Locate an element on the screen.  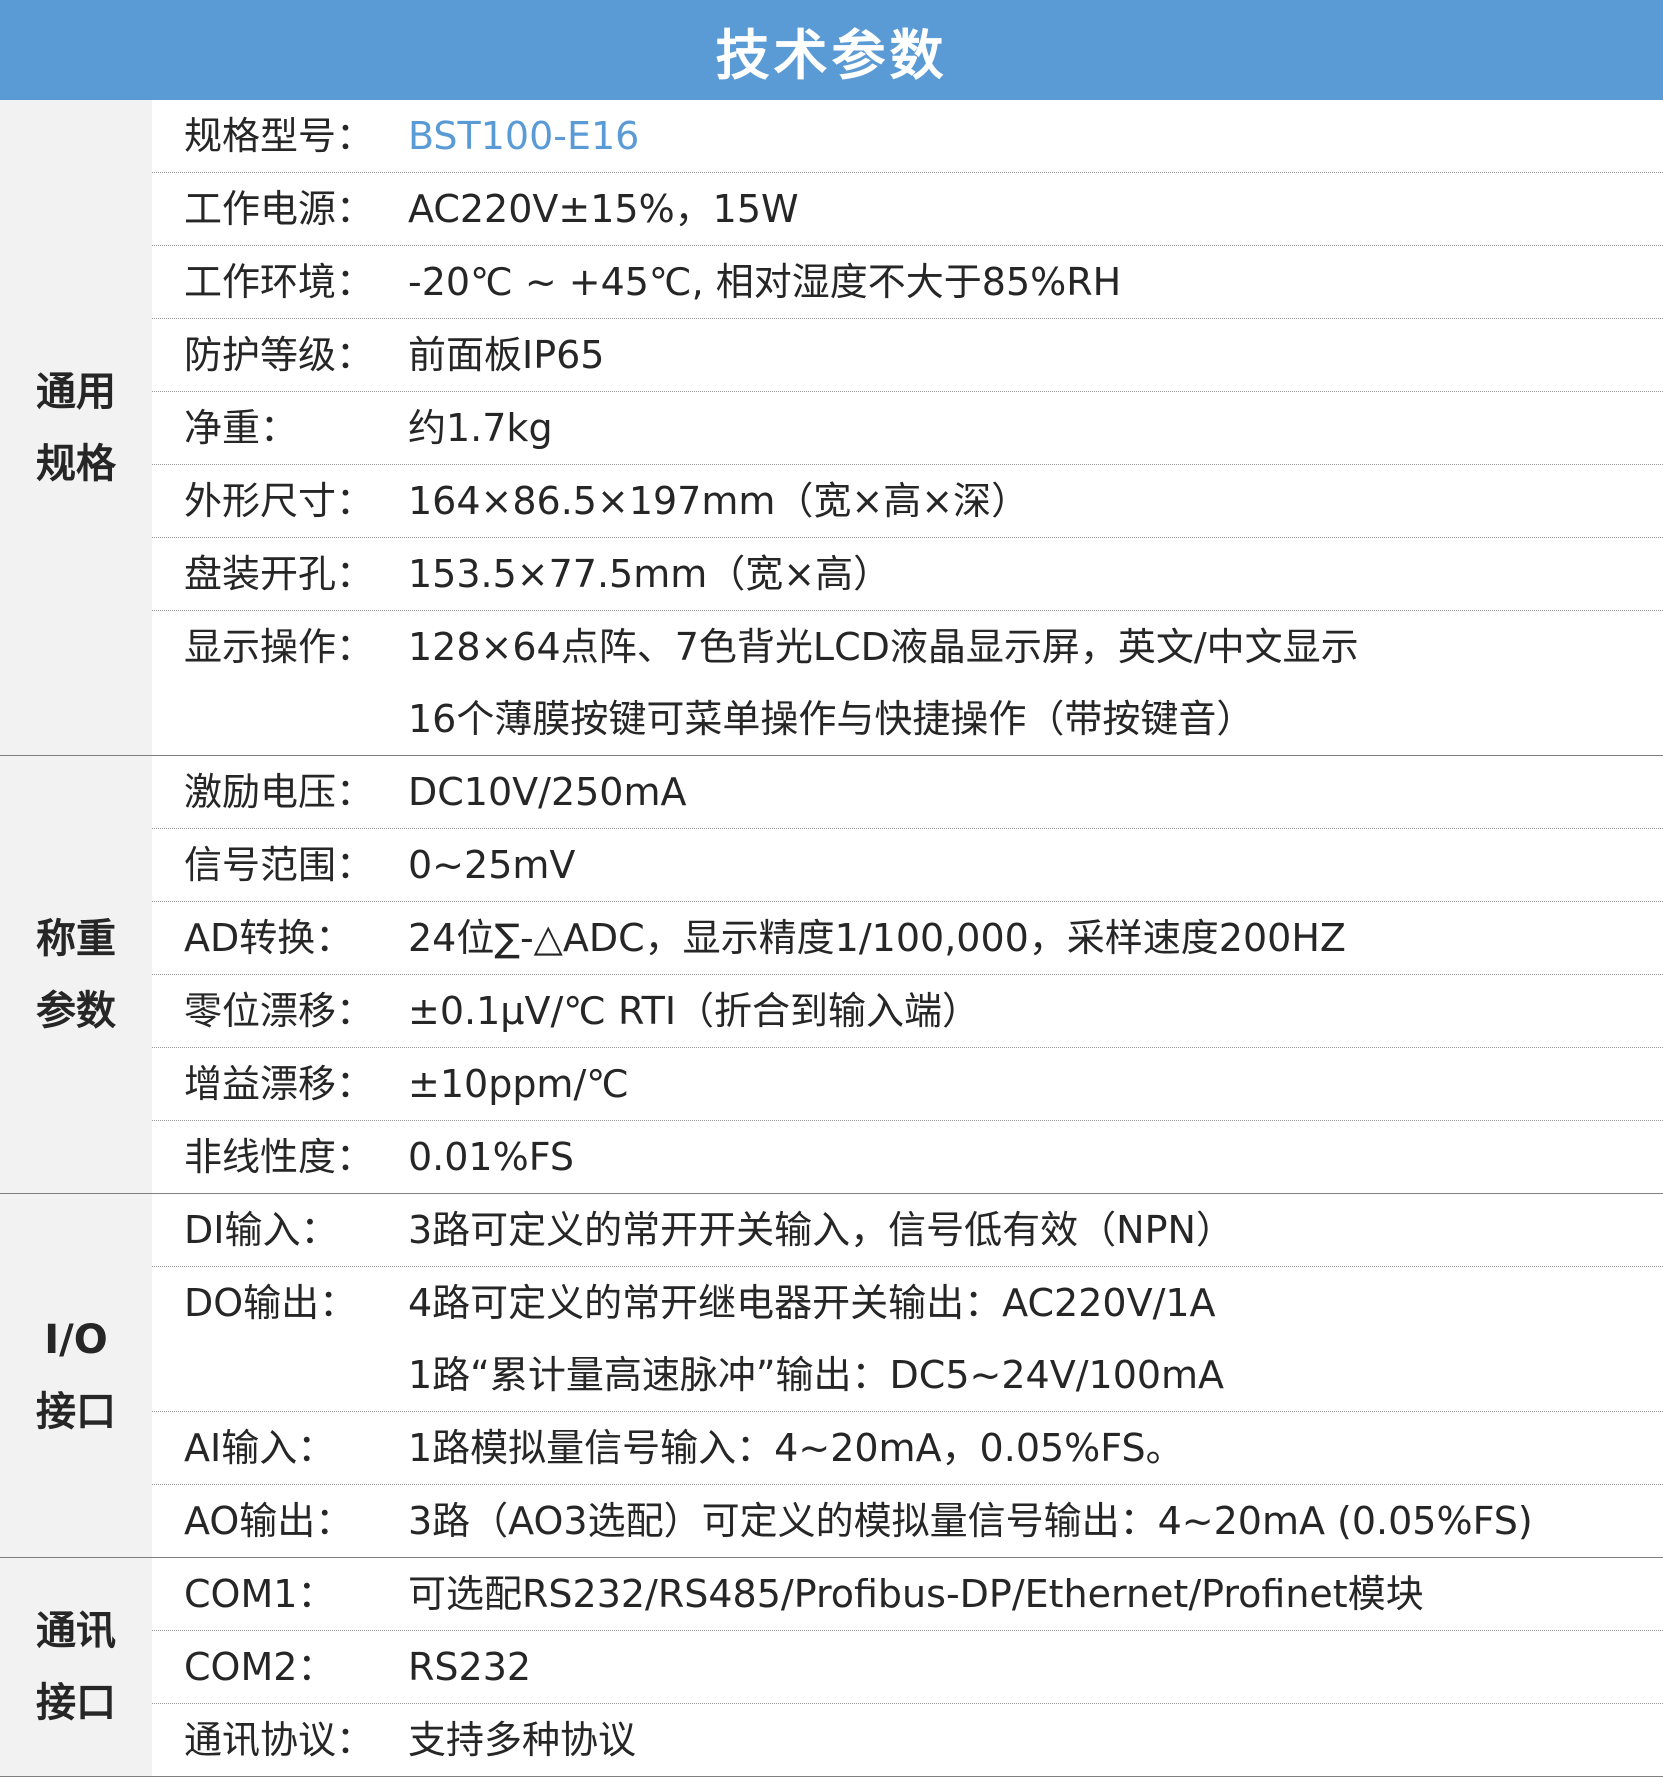
spec-values: DC10V/250mA is located at coordinates (1035, 792).